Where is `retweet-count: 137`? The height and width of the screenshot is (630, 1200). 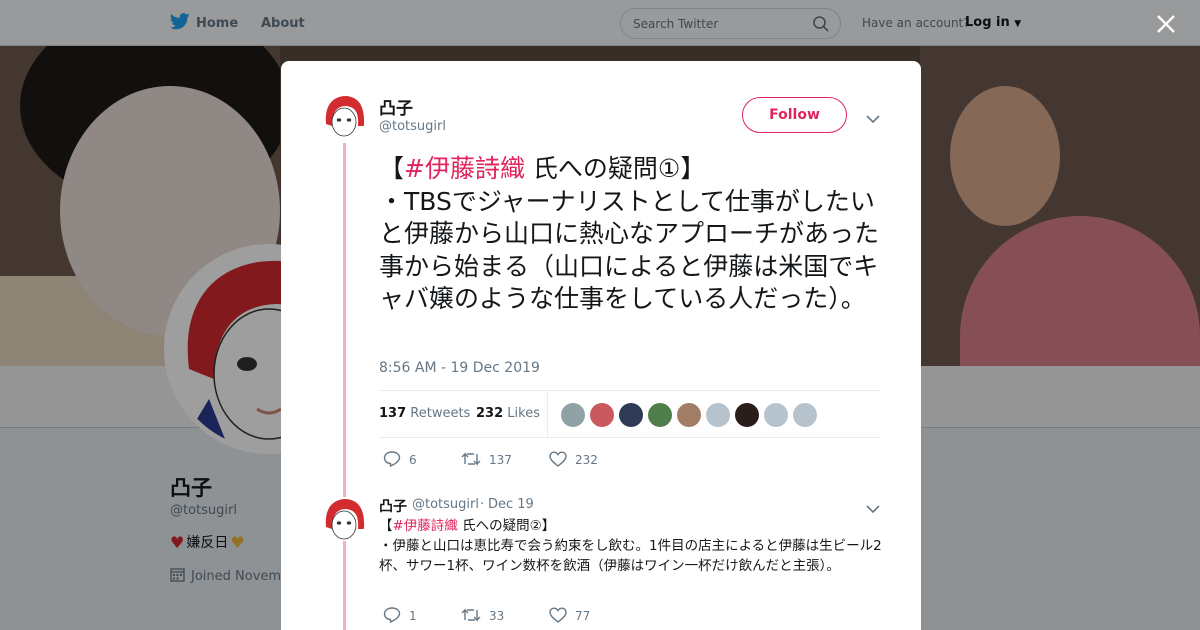
retweet-count: 137 is located at coordinates (500, 460).